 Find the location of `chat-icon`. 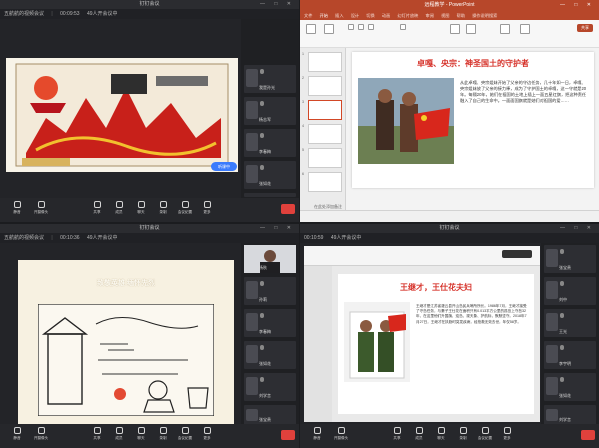

chat-icon is located at coordinates (141, 204).